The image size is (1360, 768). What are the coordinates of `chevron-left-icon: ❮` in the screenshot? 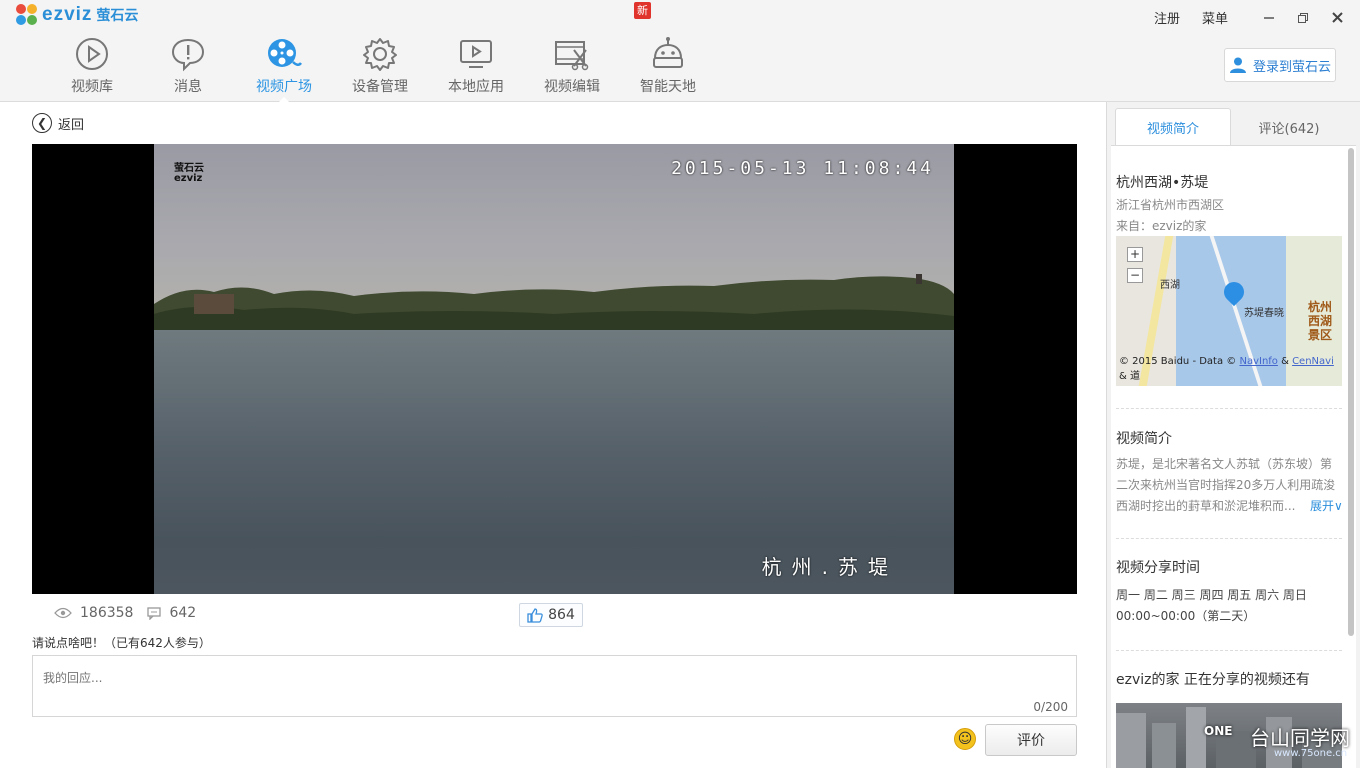 It's located at (42, 123).